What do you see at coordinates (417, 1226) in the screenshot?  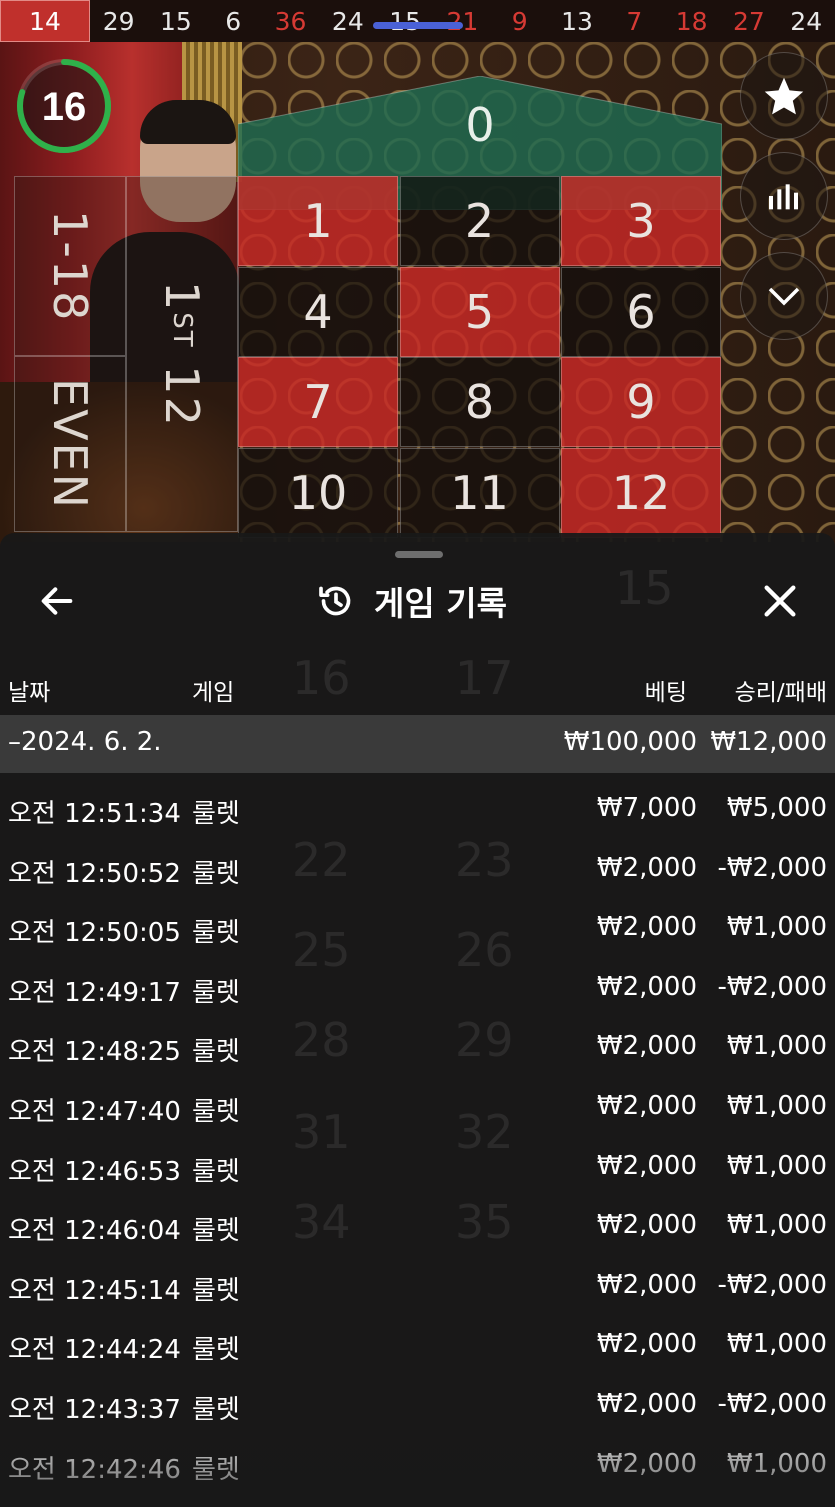 I see `history-row: 오전 12:46:04 룰렛 ₩2,000 ₩1,000` at bounding box center [417, 1226].